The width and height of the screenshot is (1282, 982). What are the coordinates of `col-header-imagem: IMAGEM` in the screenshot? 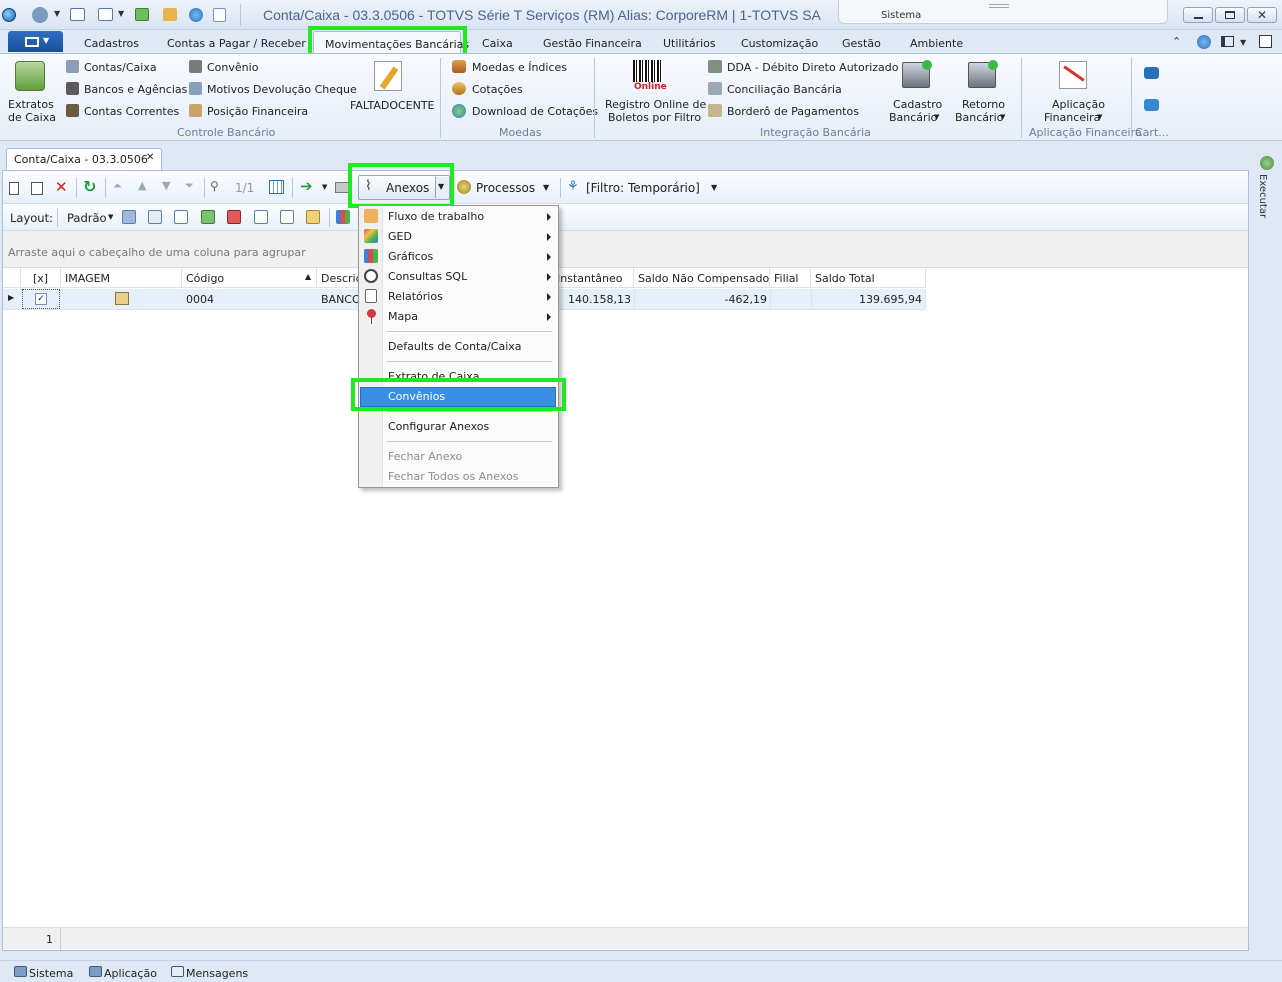 It's located at (121, 278).